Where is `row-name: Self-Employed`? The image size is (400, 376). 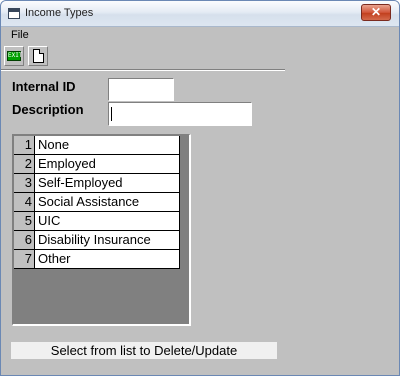 row-name: Self-Employed is located at coordinates (107, 183).